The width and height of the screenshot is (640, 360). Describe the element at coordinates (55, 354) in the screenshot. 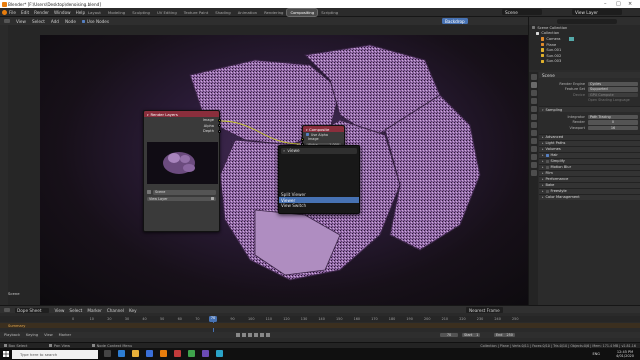

I see `taskbar-search-input: Type here to search` at that location.